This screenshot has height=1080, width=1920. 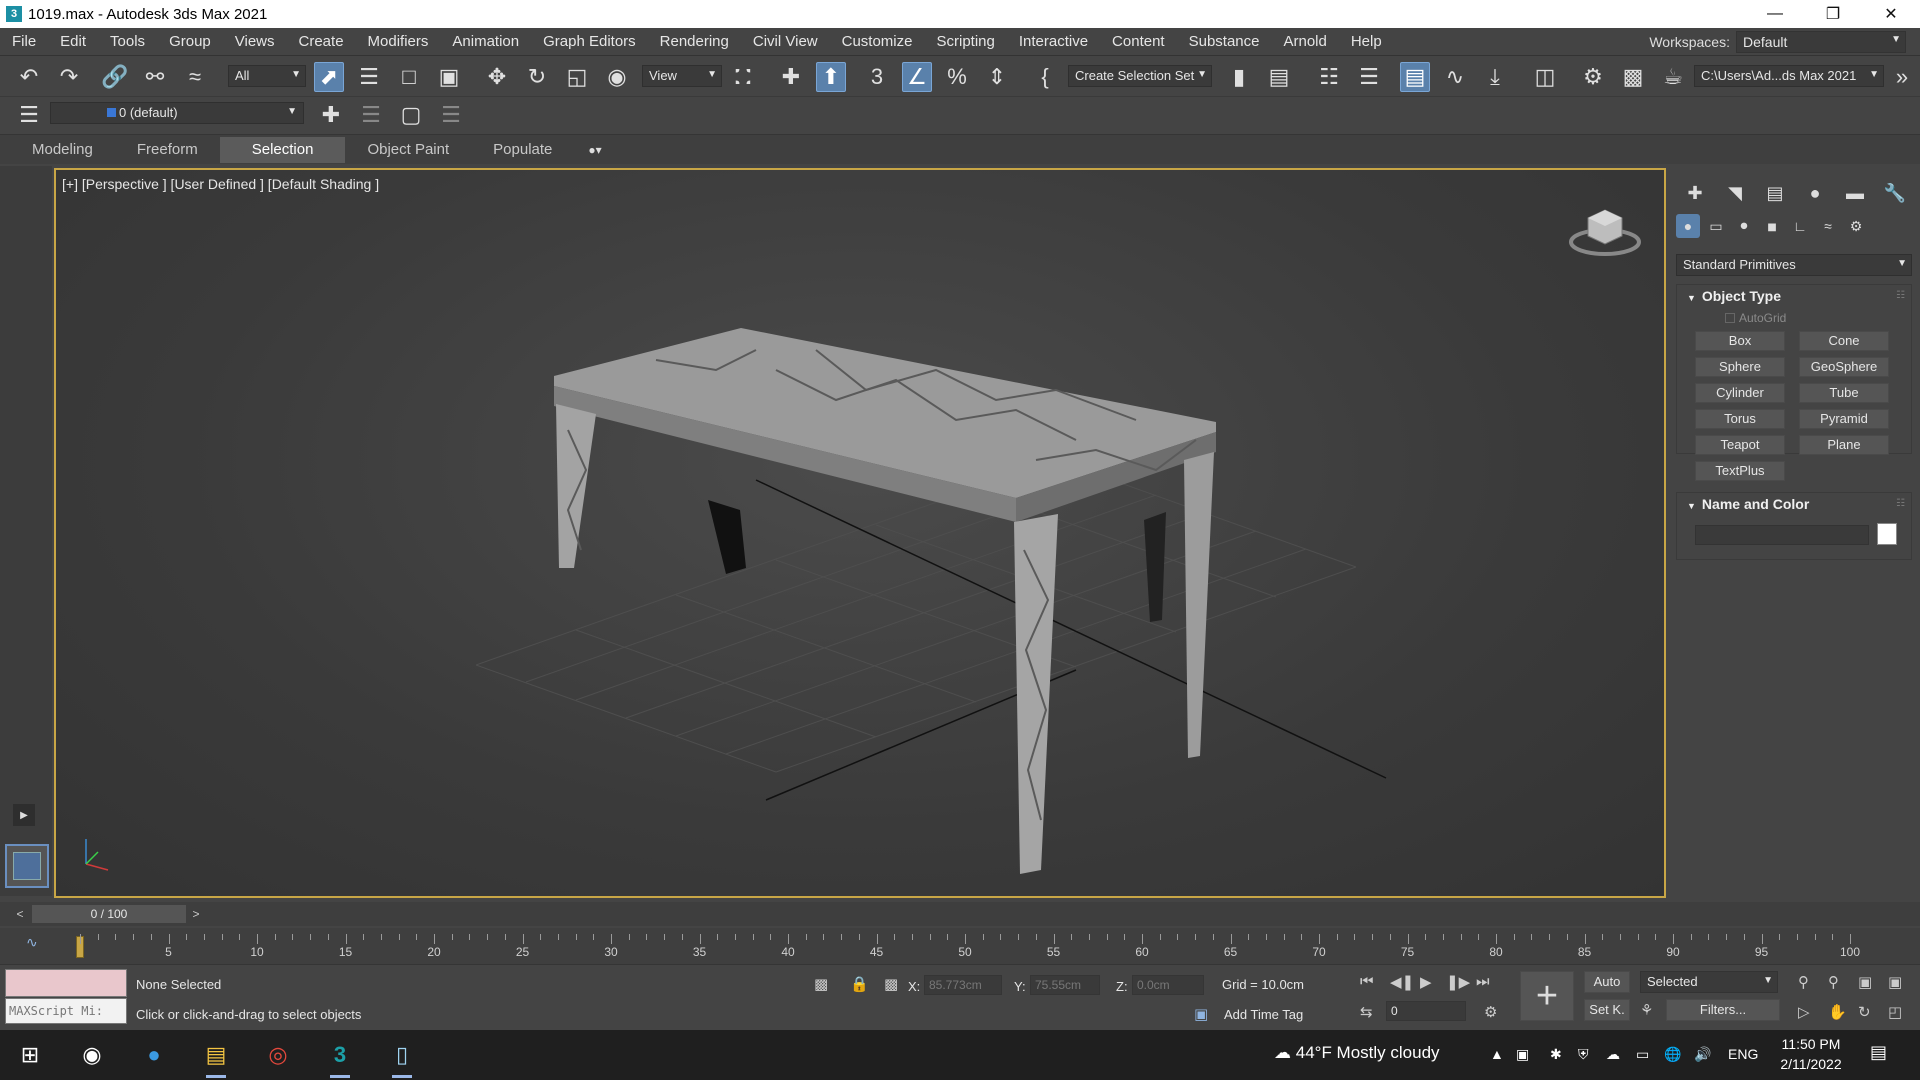 What do you see at coordinates (255, 42) in the screenshot?
I see `menu-views: Views` at bounding box center [255, 42].